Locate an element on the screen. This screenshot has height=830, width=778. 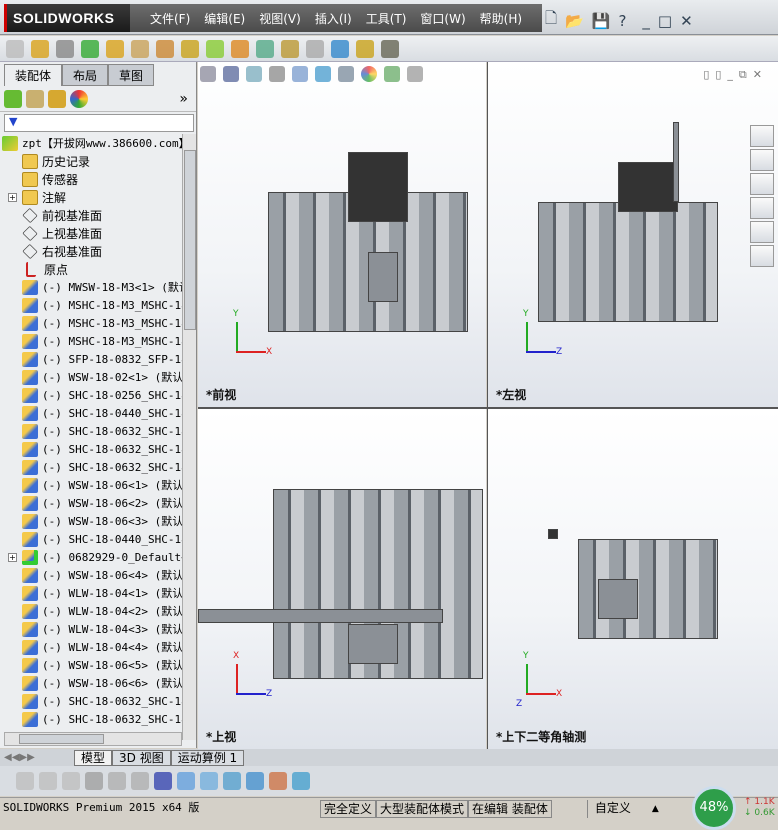
menu-item: 工具(T) is located at coordinates (386, 18).